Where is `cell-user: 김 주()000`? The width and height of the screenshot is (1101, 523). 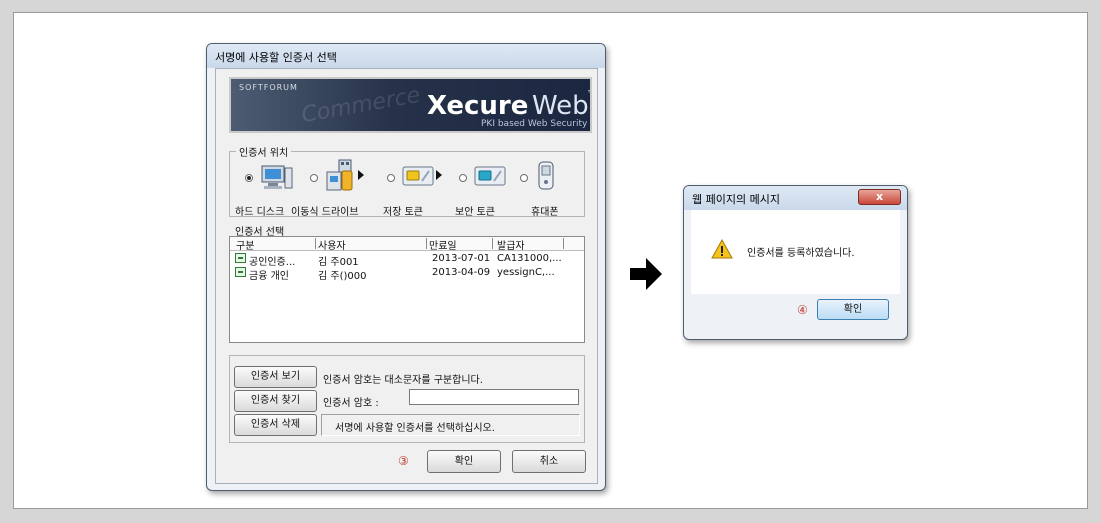 cell-user: 김 주()000 is located at coordinates (342, 276).